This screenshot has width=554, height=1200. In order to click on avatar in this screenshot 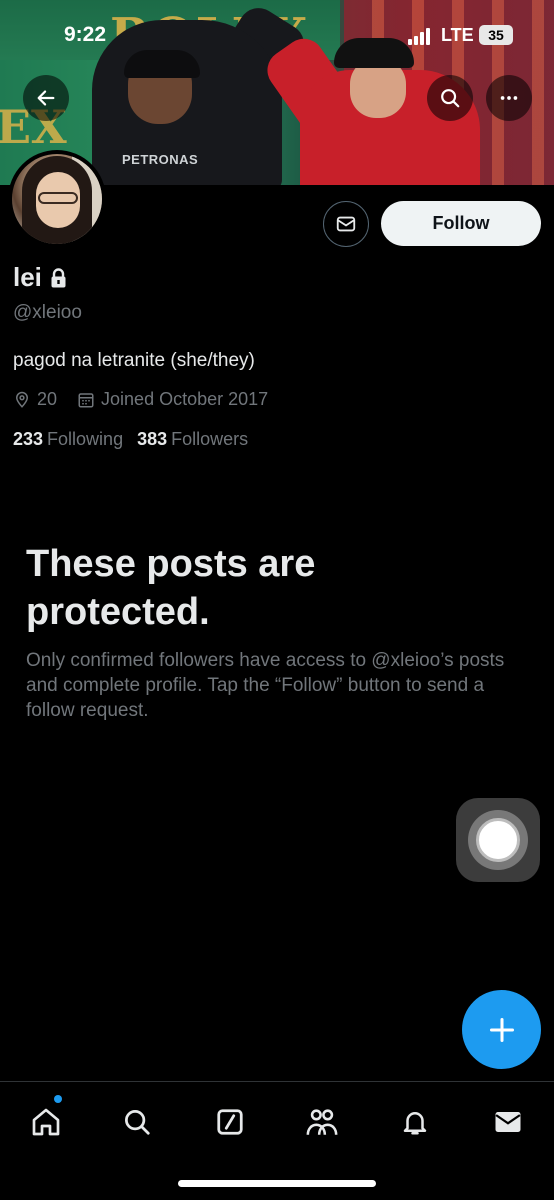, I will do `click(57, 199)`.